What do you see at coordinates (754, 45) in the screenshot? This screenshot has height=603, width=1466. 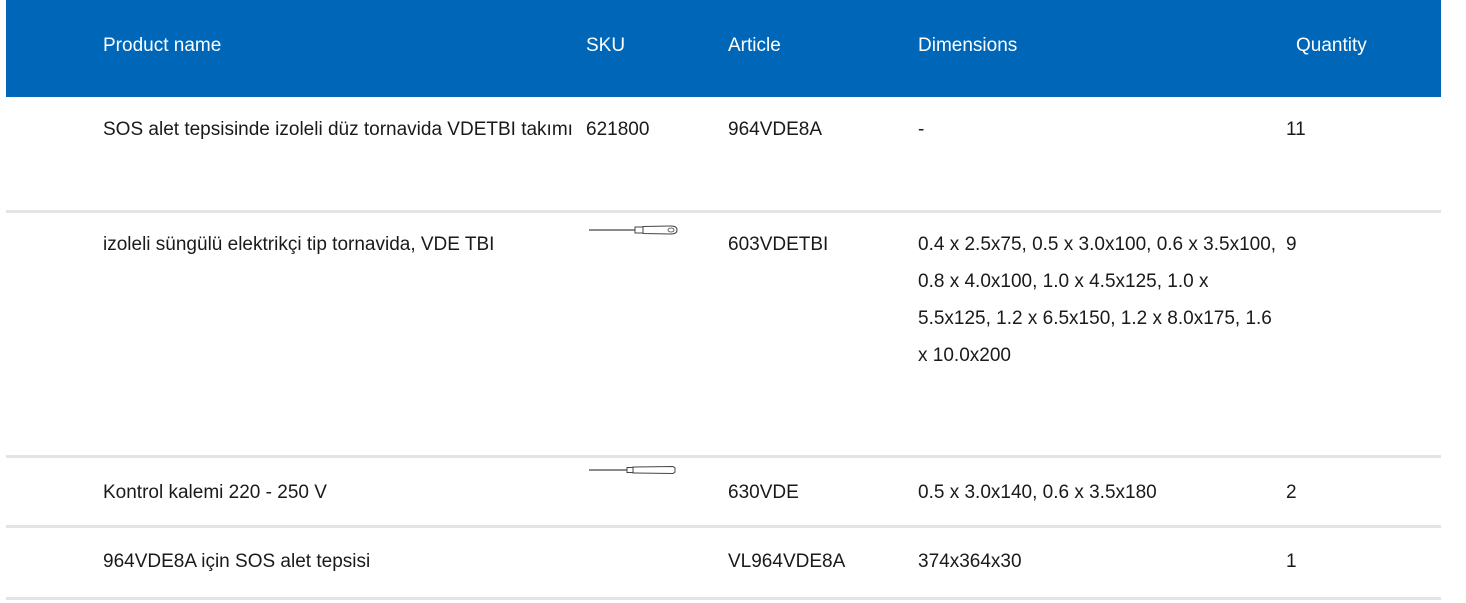 I see `header-article: Article` at bounding box center [754, 45].